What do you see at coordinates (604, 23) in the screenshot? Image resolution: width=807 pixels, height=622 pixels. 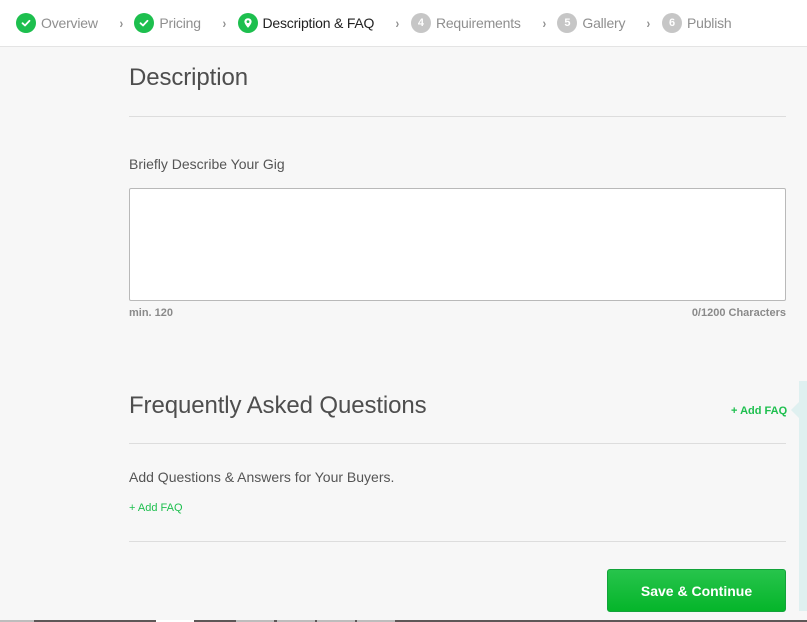 I see `step-label: Gallery` at bounding box center [604, 23].